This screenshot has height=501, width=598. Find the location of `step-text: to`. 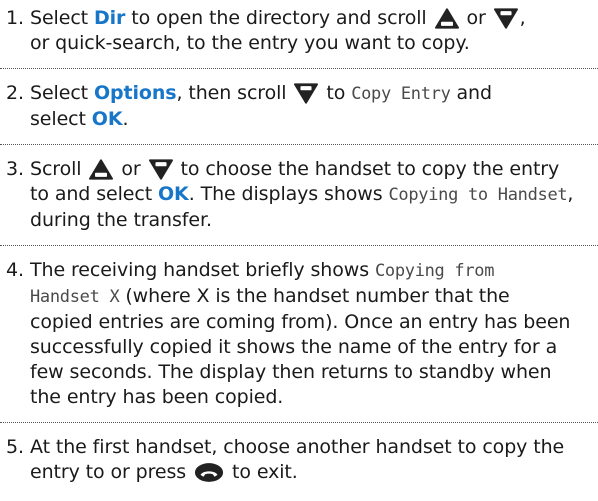

step-text: to is located at coordinates (336, 93).